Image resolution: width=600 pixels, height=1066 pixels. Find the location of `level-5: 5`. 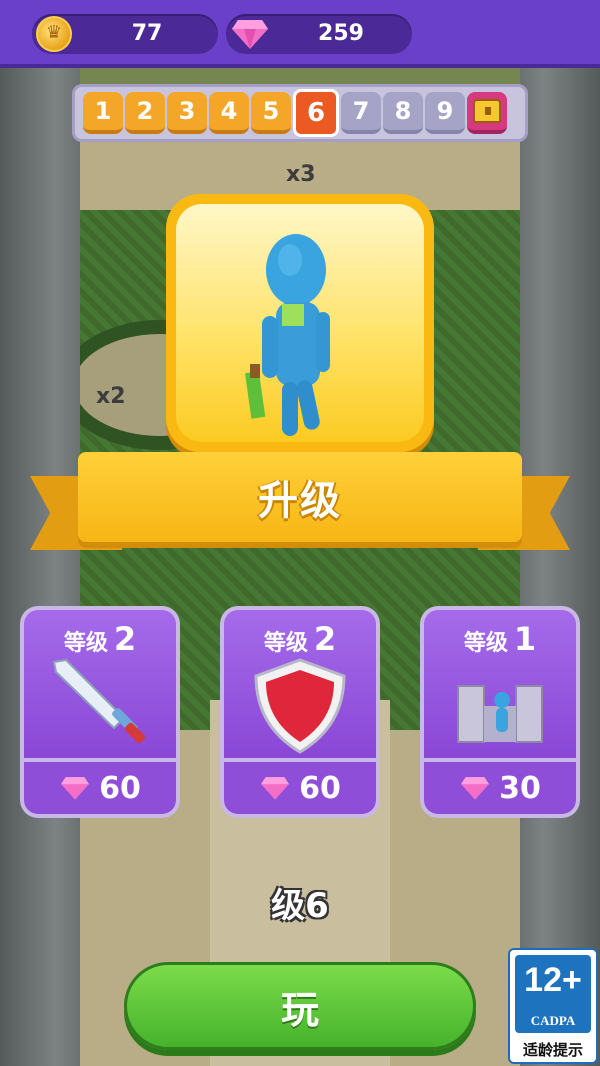

level-5: 5 is located at coordinates (271, 113).